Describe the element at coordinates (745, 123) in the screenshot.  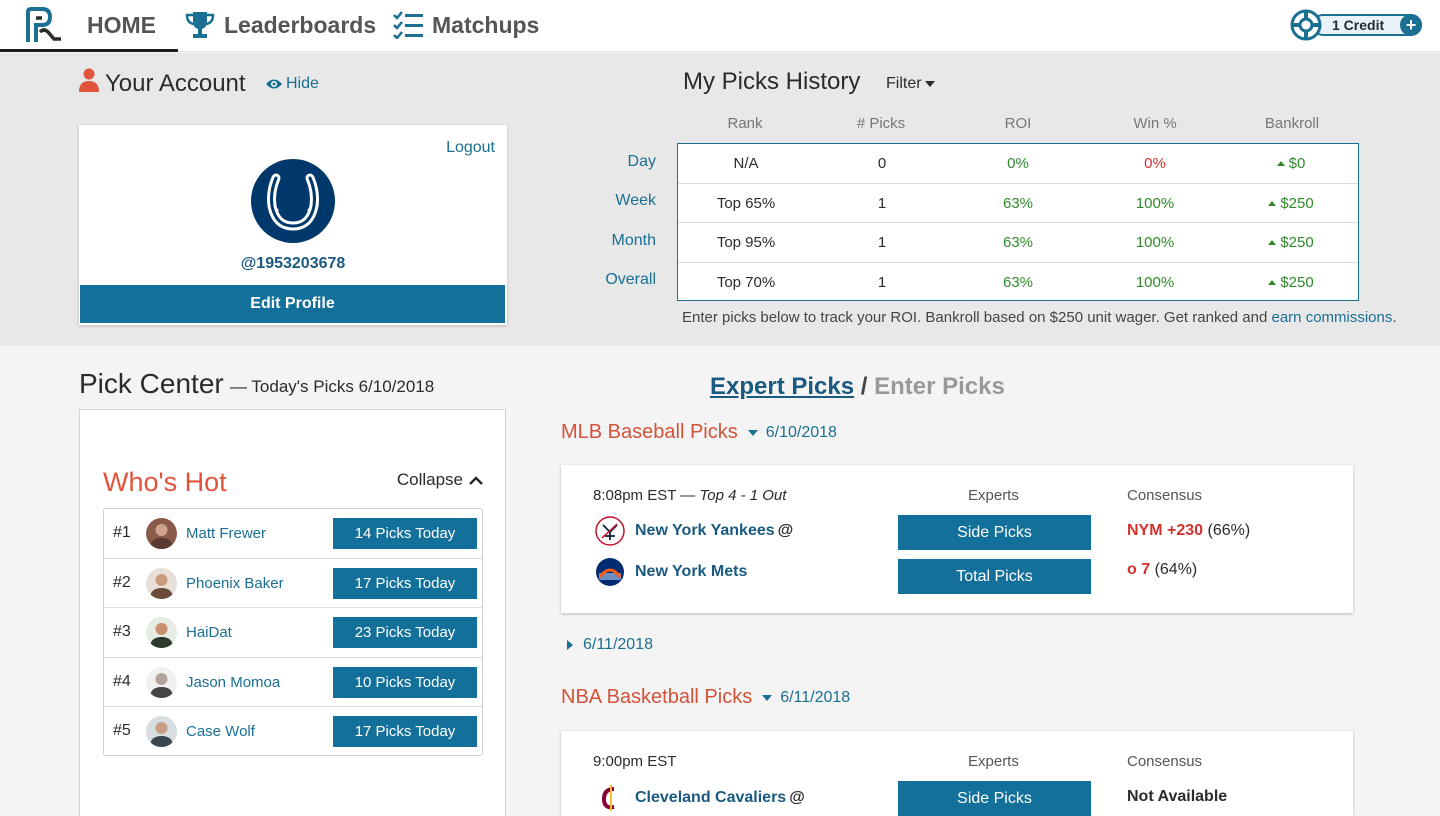
I see `col-header-rank: Rank` at that location.